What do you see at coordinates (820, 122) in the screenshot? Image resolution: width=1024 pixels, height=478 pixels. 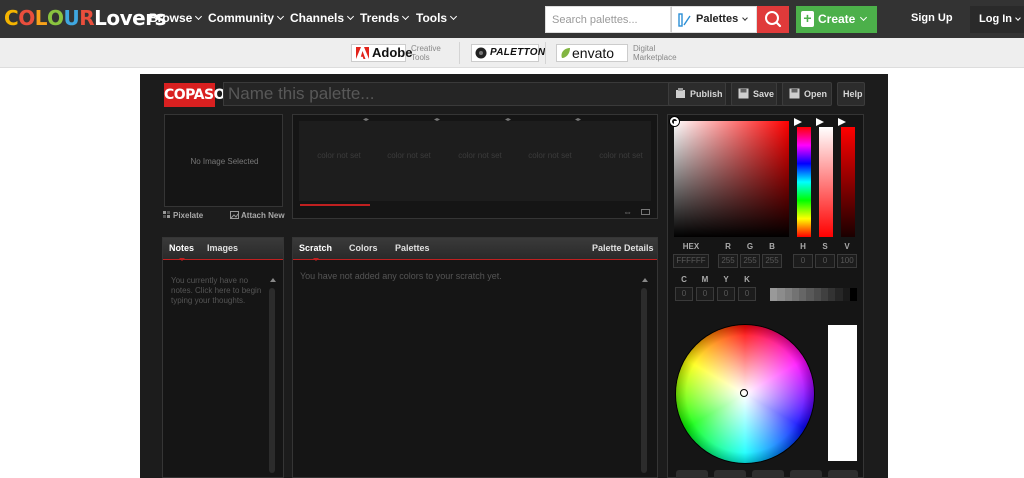 I see `saturation-marker-icon` at bounding box center [820, 122].